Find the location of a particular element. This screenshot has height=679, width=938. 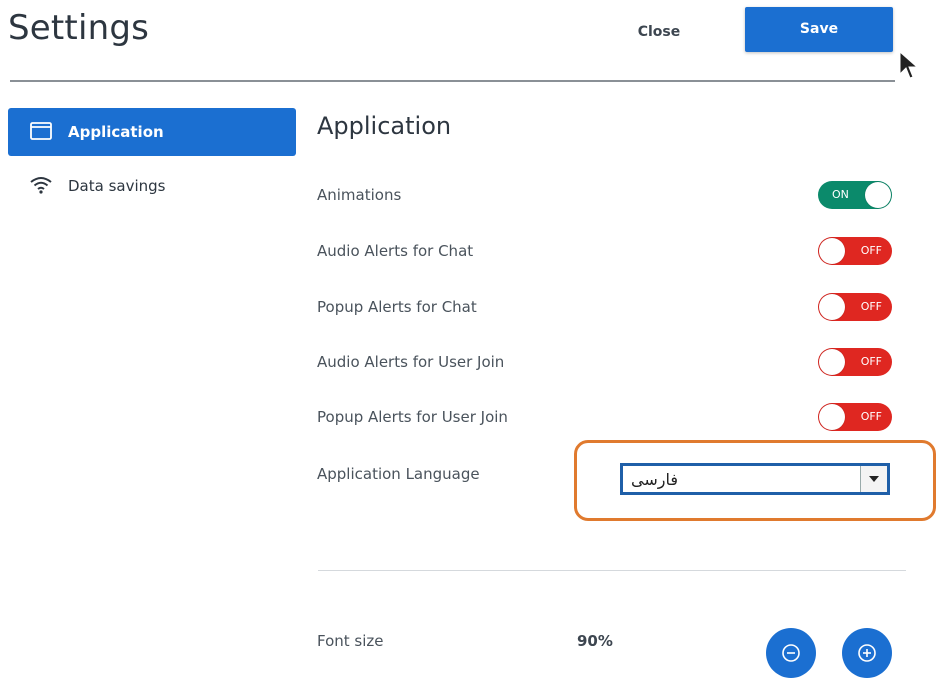

dropdown-arrow-icon is located at coordinates (873, 479).